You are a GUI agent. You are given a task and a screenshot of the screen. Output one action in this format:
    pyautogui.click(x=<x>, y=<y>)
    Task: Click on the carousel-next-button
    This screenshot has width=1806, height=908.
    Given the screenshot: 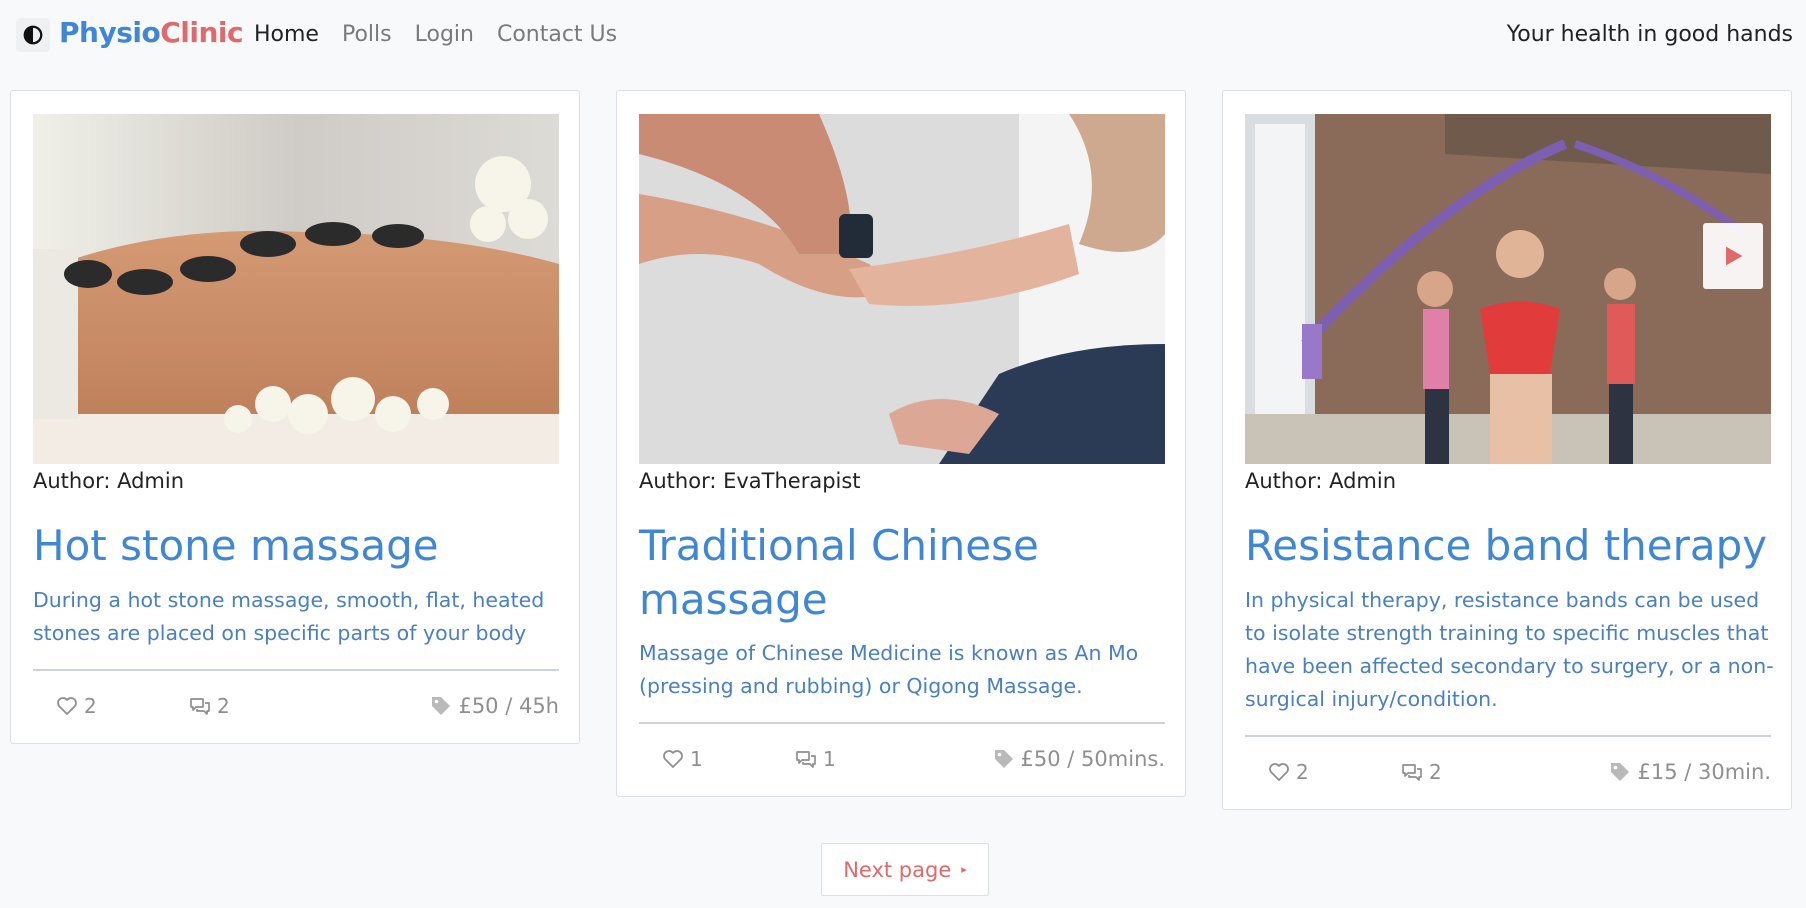 What is the action you would take?
    pyautogui.click(x=1733, y=256)
    